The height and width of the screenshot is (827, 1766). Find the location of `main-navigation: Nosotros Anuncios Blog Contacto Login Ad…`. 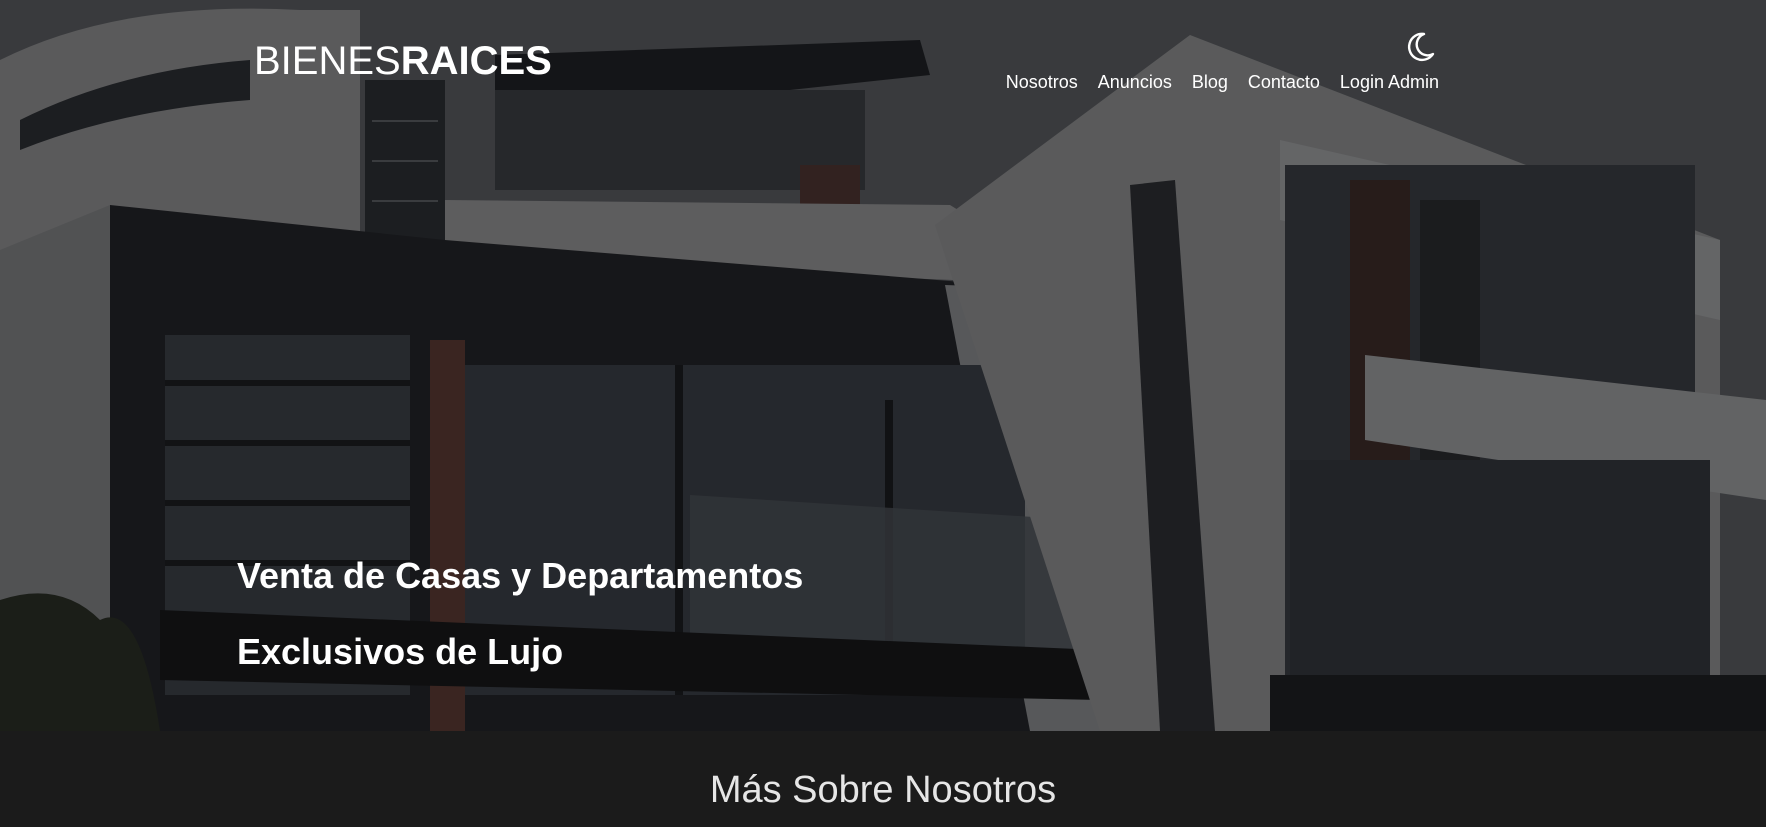

main-navigation: Nosotros Anuncios Blog Contacto Login Ad… is located at coordinates (1222, 82).